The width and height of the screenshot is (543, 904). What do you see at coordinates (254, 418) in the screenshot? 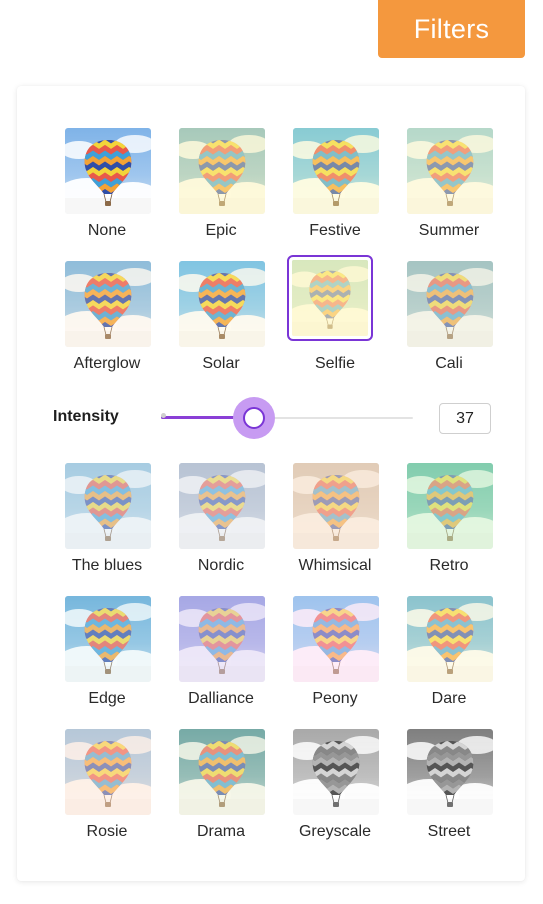
I see `slider-thumb` at bounding box center [254, 418].